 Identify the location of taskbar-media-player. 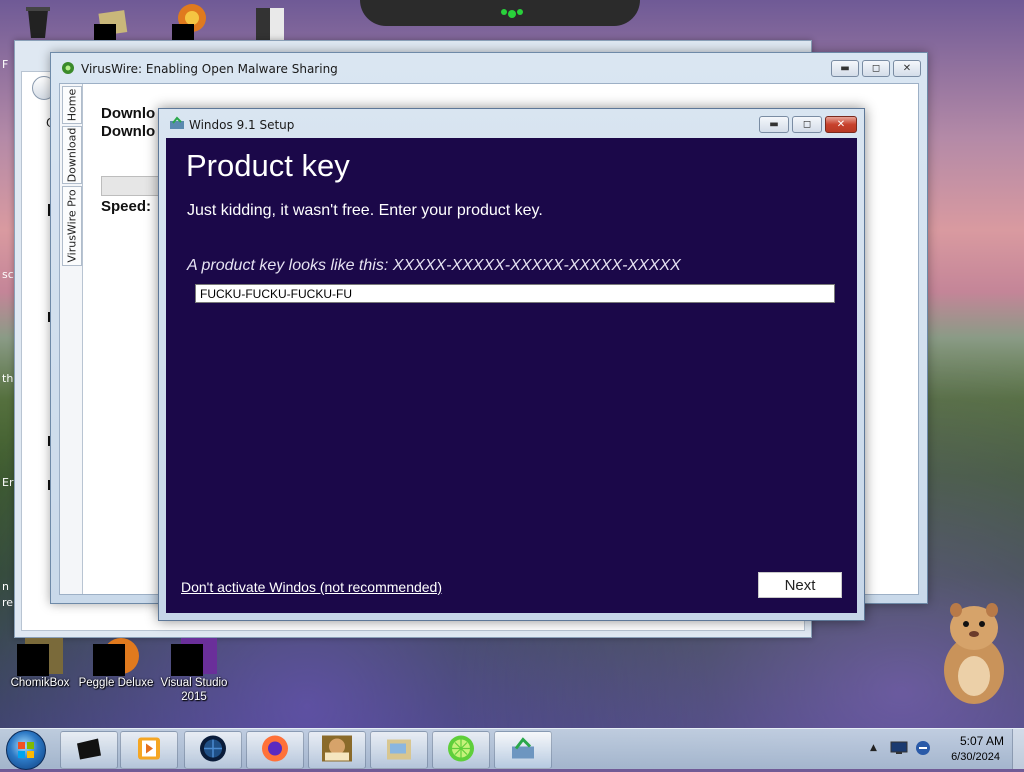
(149, 750).